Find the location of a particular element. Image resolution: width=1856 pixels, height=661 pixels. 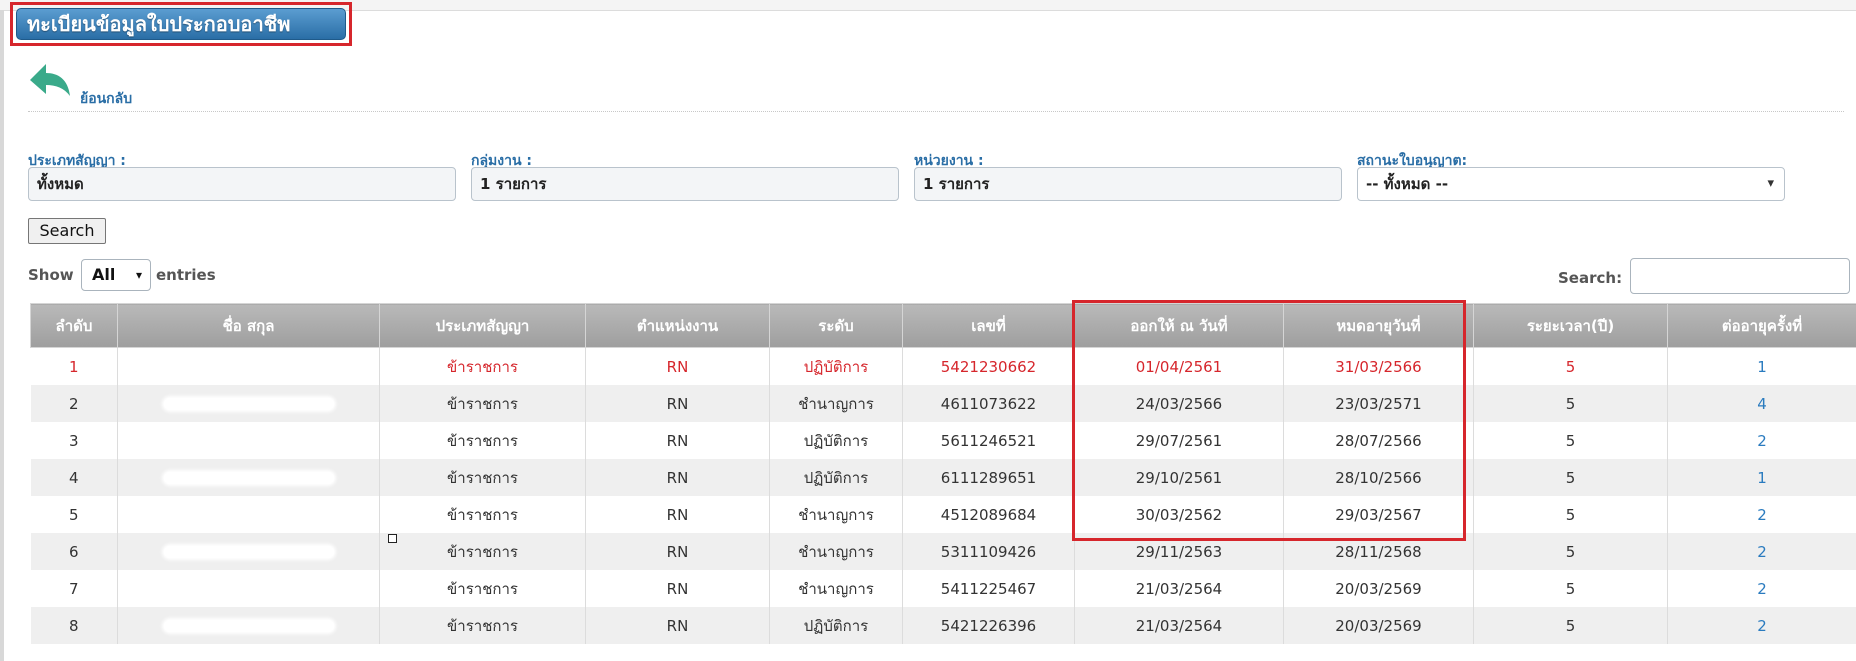

divider is located at coordinates (936, 111).